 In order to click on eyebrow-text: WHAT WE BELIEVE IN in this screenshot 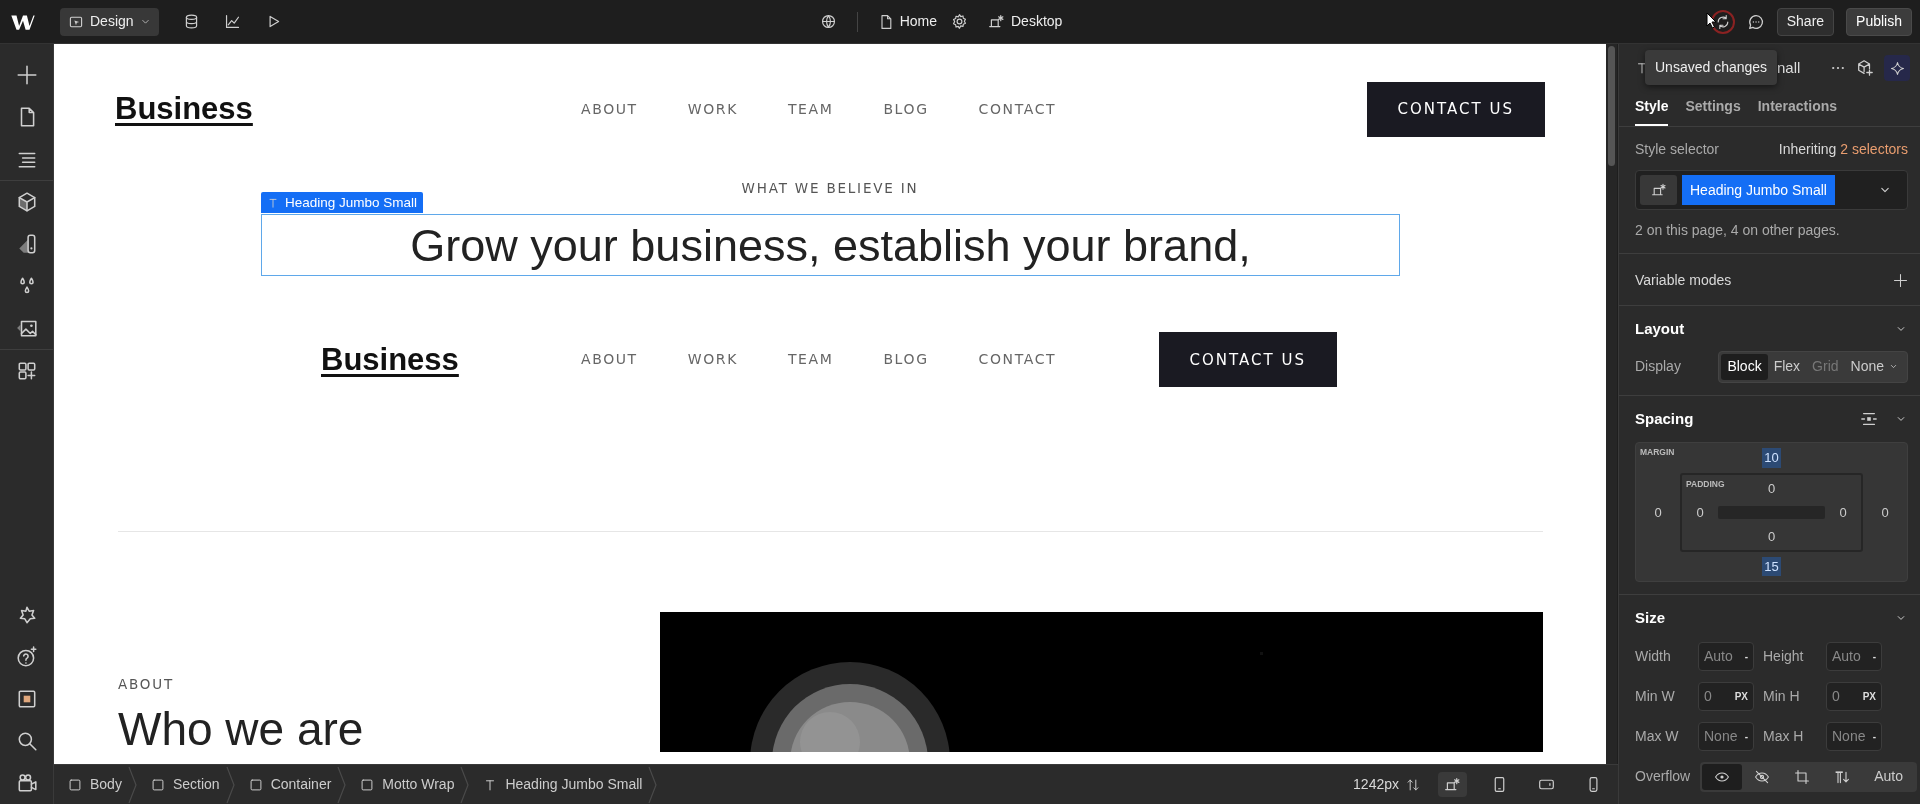, I will do `click(830, 188)`.